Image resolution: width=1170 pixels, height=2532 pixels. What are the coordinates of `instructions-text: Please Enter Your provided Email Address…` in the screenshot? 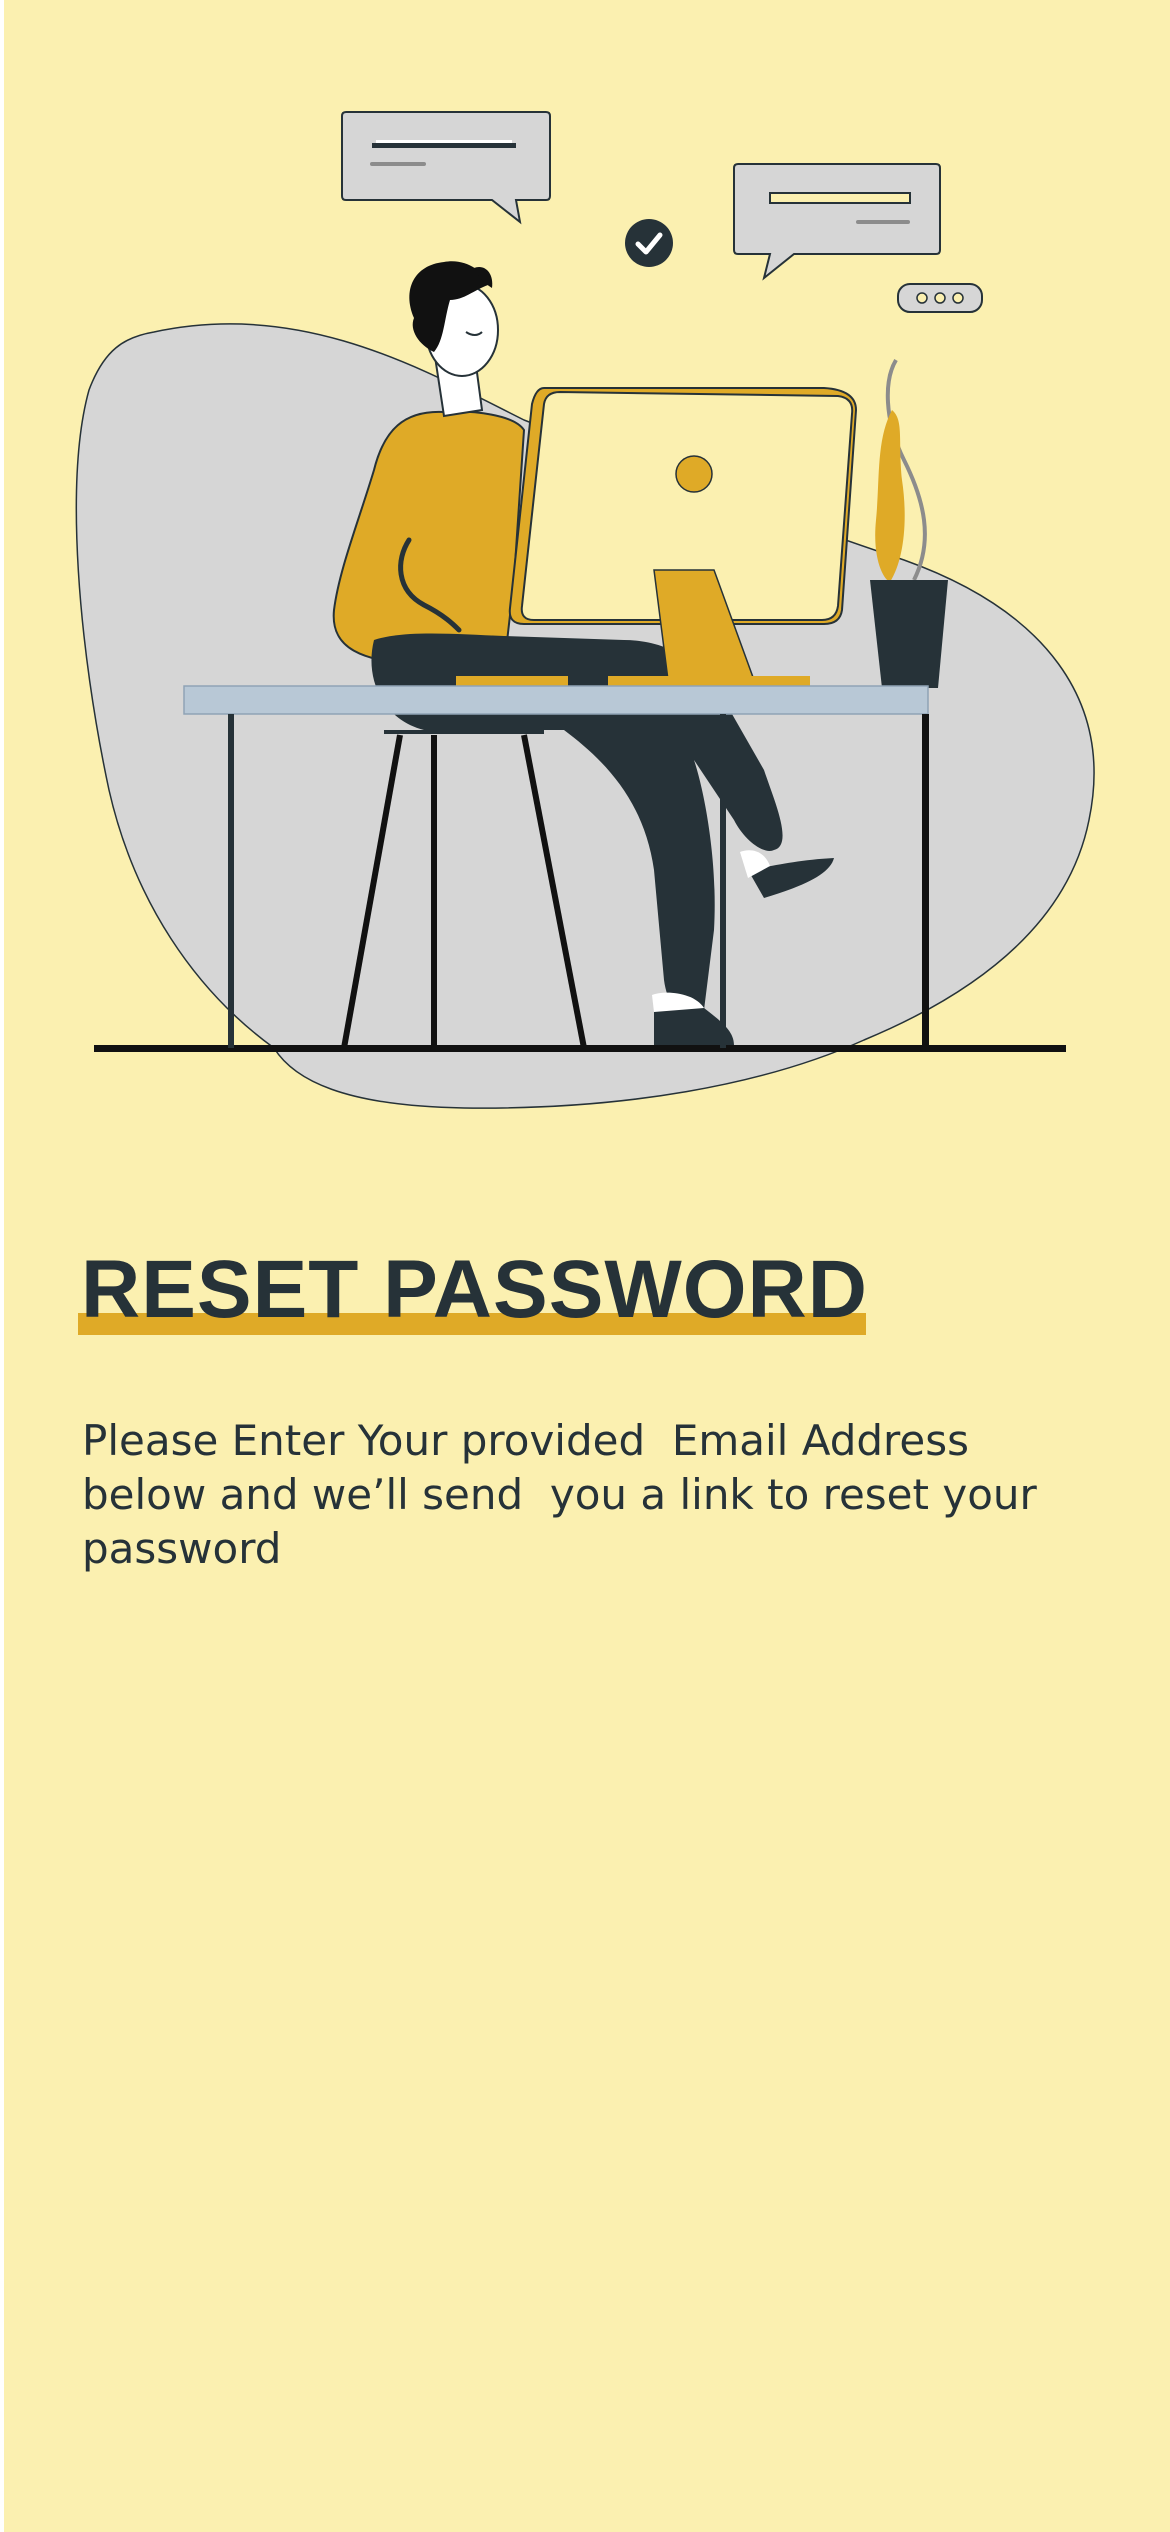 It's located at (566, 1494).